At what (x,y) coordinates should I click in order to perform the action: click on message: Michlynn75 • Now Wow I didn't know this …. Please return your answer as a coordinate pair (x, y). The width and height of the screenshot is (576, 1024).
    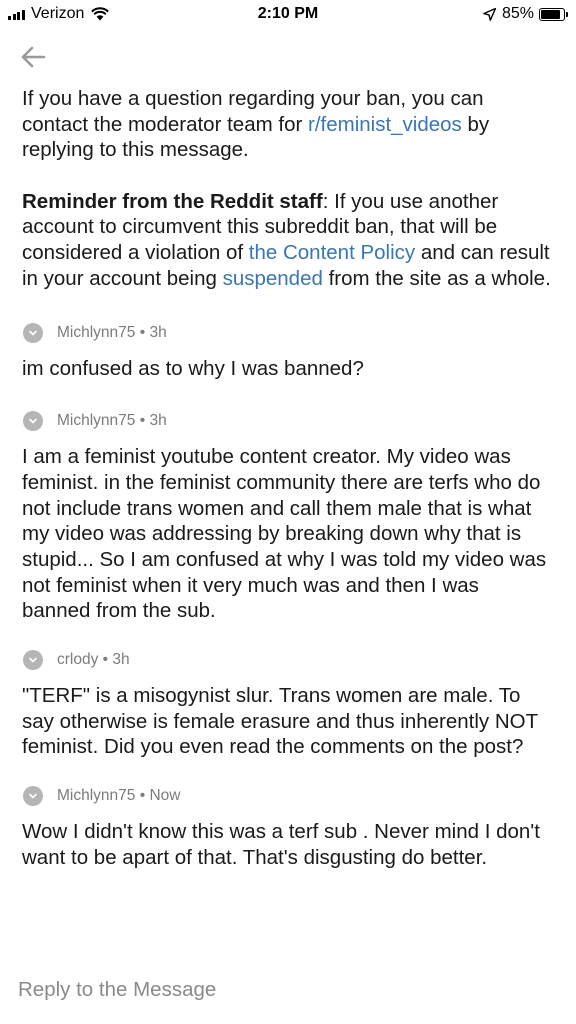
    Looking at the image, I should click on (287, 828).